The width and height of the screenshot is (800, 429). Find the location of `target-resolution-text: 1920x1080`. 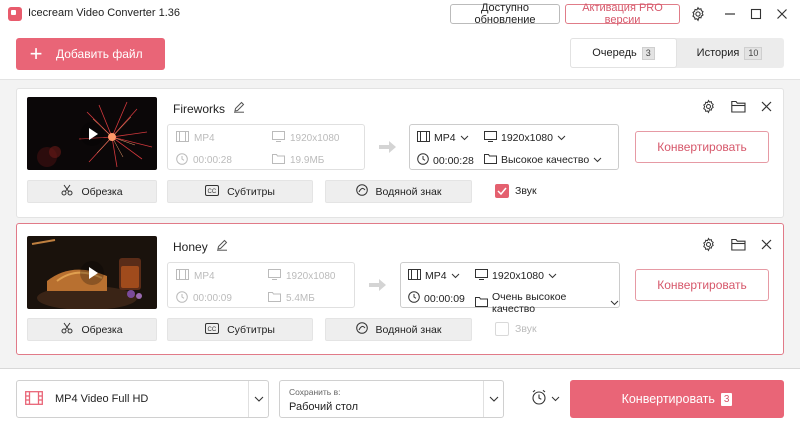

target-resolution-text: 1920x1080 is located at coordinates (518, 276).